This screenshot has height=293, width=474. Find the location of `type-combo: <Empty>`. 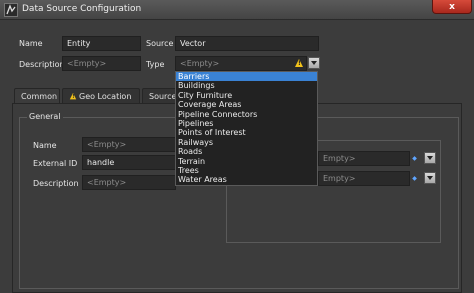

type-combo: <Empty> is located at coordinates (241, 63).